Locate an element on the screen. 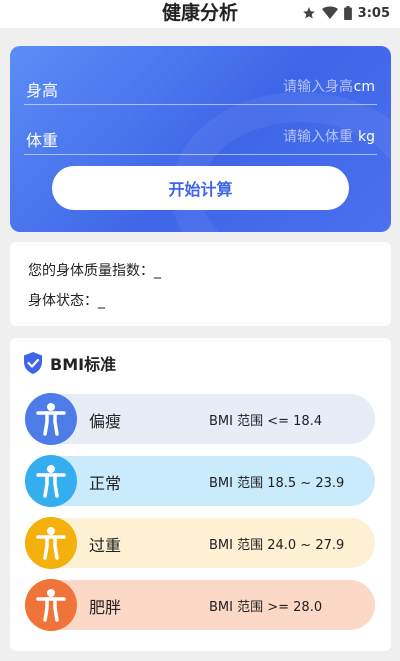  bmi-standard-header: BMI标准 is located at coordinates (69, 363).